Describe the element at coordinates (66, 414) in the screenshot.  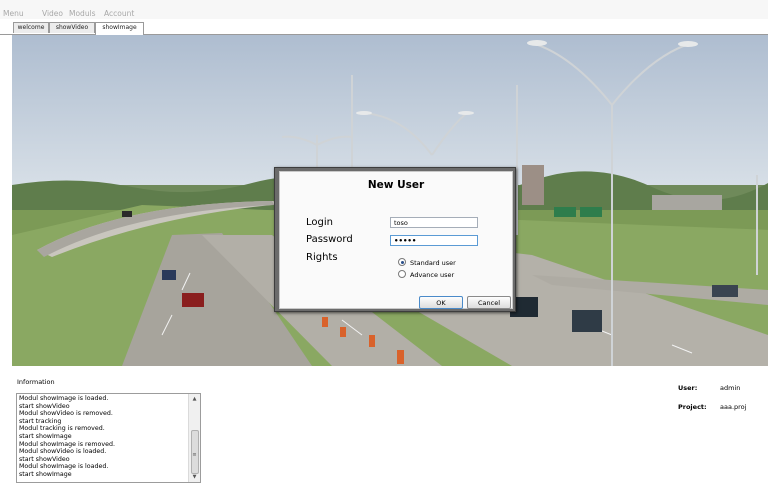
I see `log-line: Modul showVideo is removed.` at that location.